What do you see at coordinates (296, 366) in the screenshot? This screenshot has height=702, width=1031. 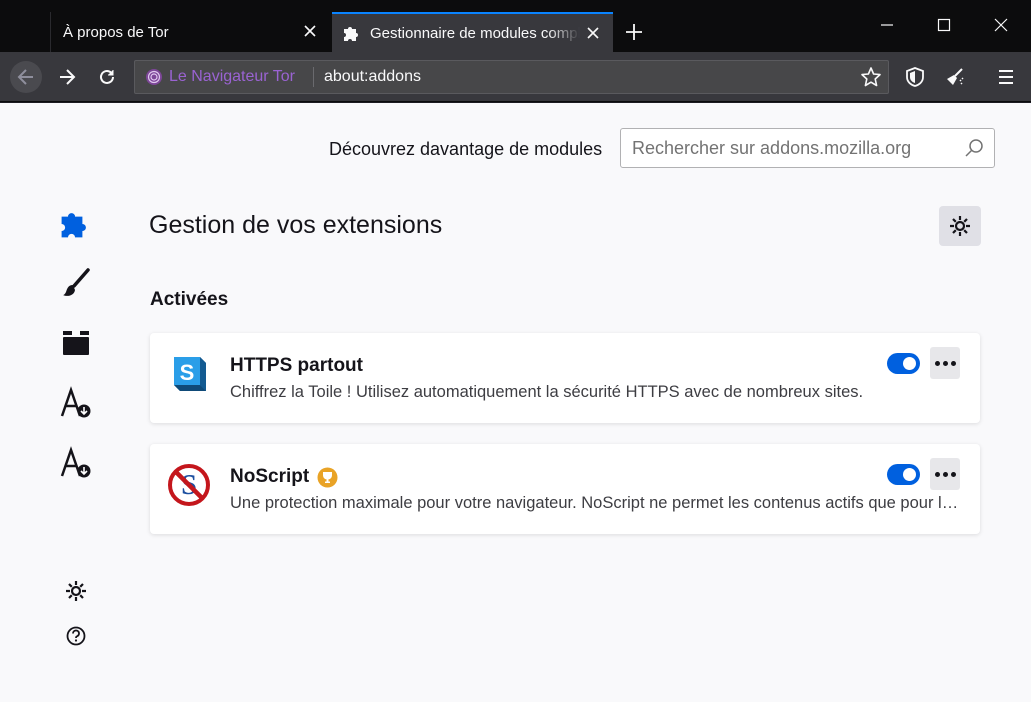 I see `addon-name: HTTPS partout` at bounding box center [296, 366].